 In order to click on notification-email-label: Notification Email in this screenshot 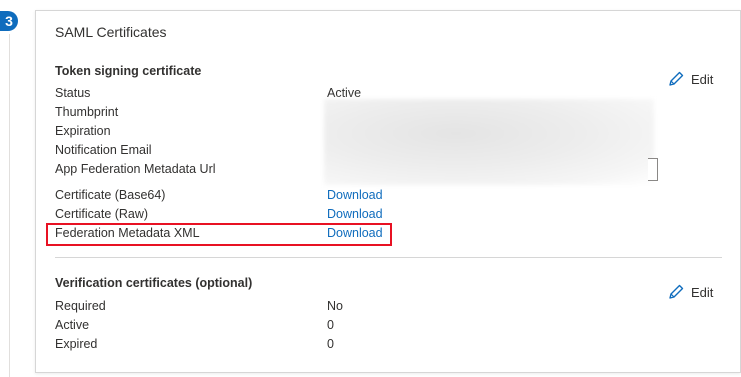, I will do `click(103, 150)`.